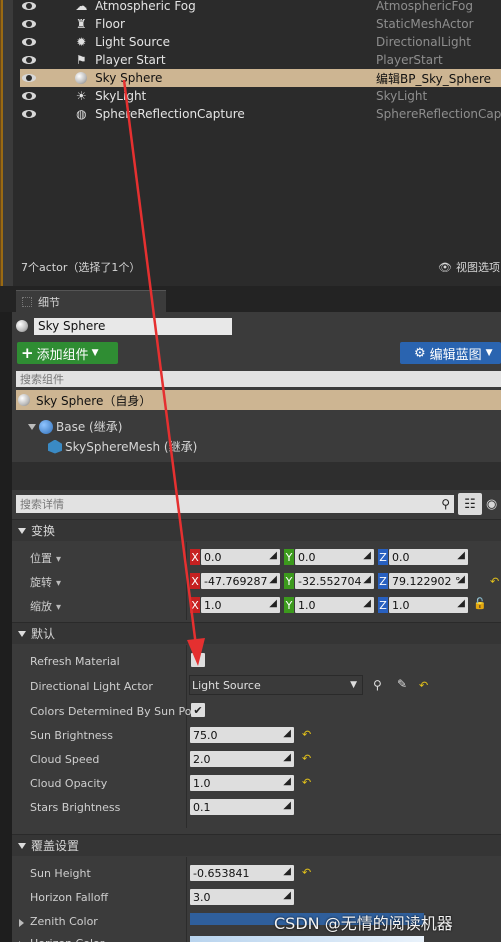 The width and height of the screenshot is (501, 942). Describe the element at coordinates (122, 446) in the screenshot. I see `component-sky-sphere-mesh: SkySphereMesh (继承)` at that location.